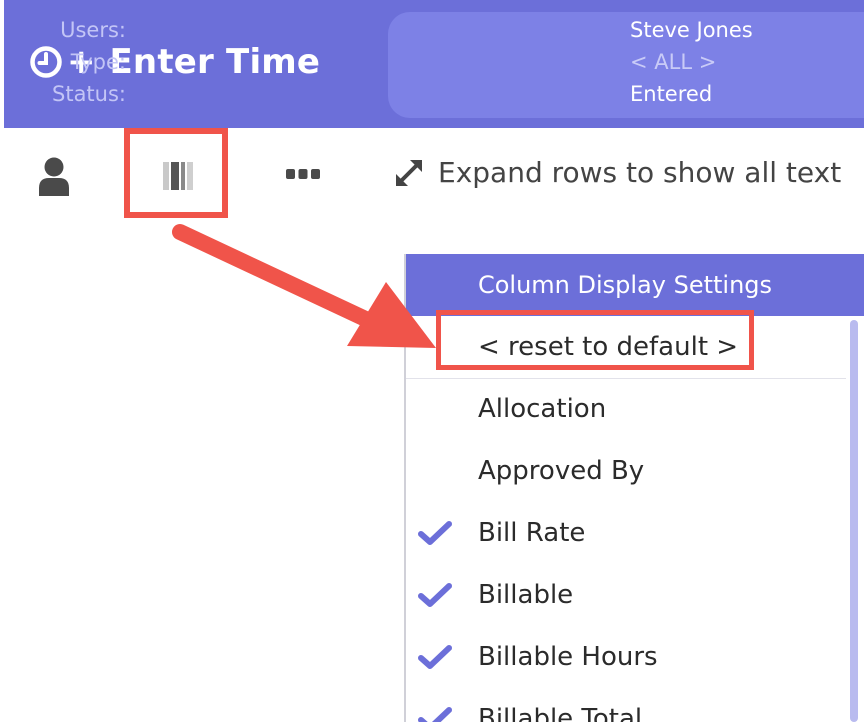 The width and height of the screenshot is (864, 722). I want to click on filter-users-value: Steve Jones, so click(691, 30).